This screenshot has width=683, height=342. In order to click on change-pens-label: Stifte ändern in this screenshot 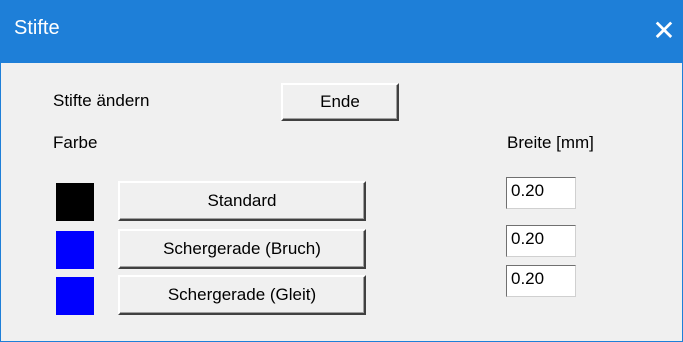, I will do `click(101, 100)`.